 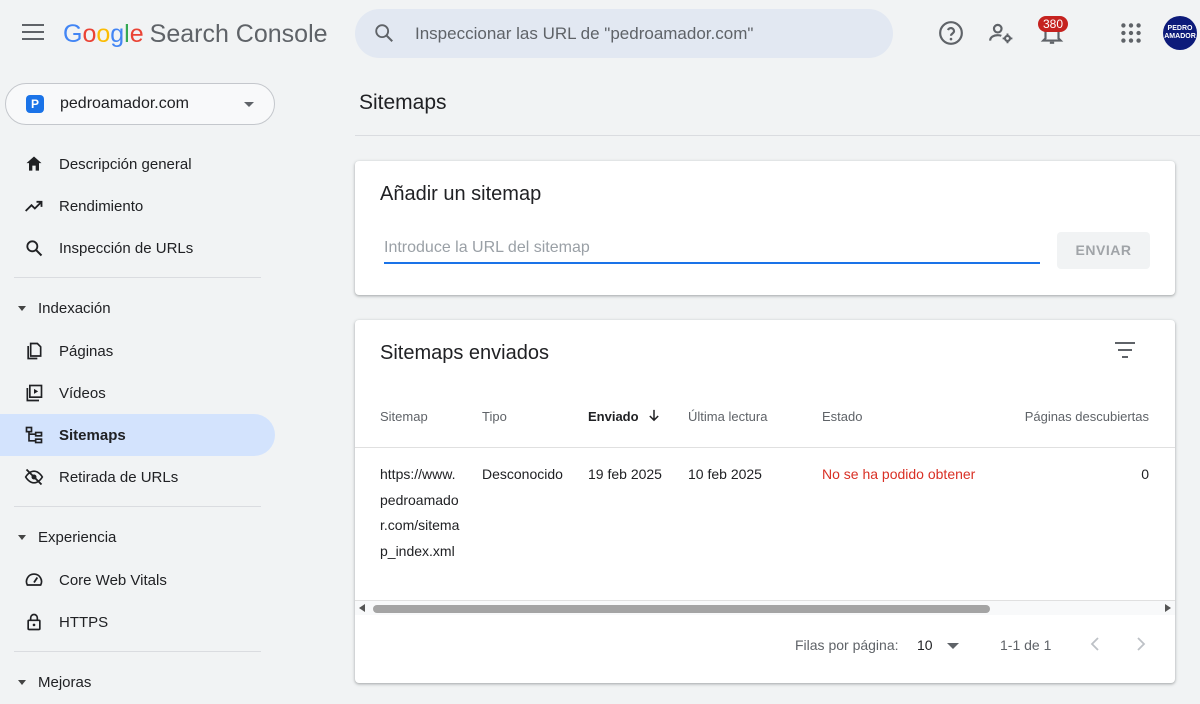 What do you see at coordinates (82, 393) in the screenshot?
I see `sidebar-item-label: Vídeos` at bounding box center [82, 393].